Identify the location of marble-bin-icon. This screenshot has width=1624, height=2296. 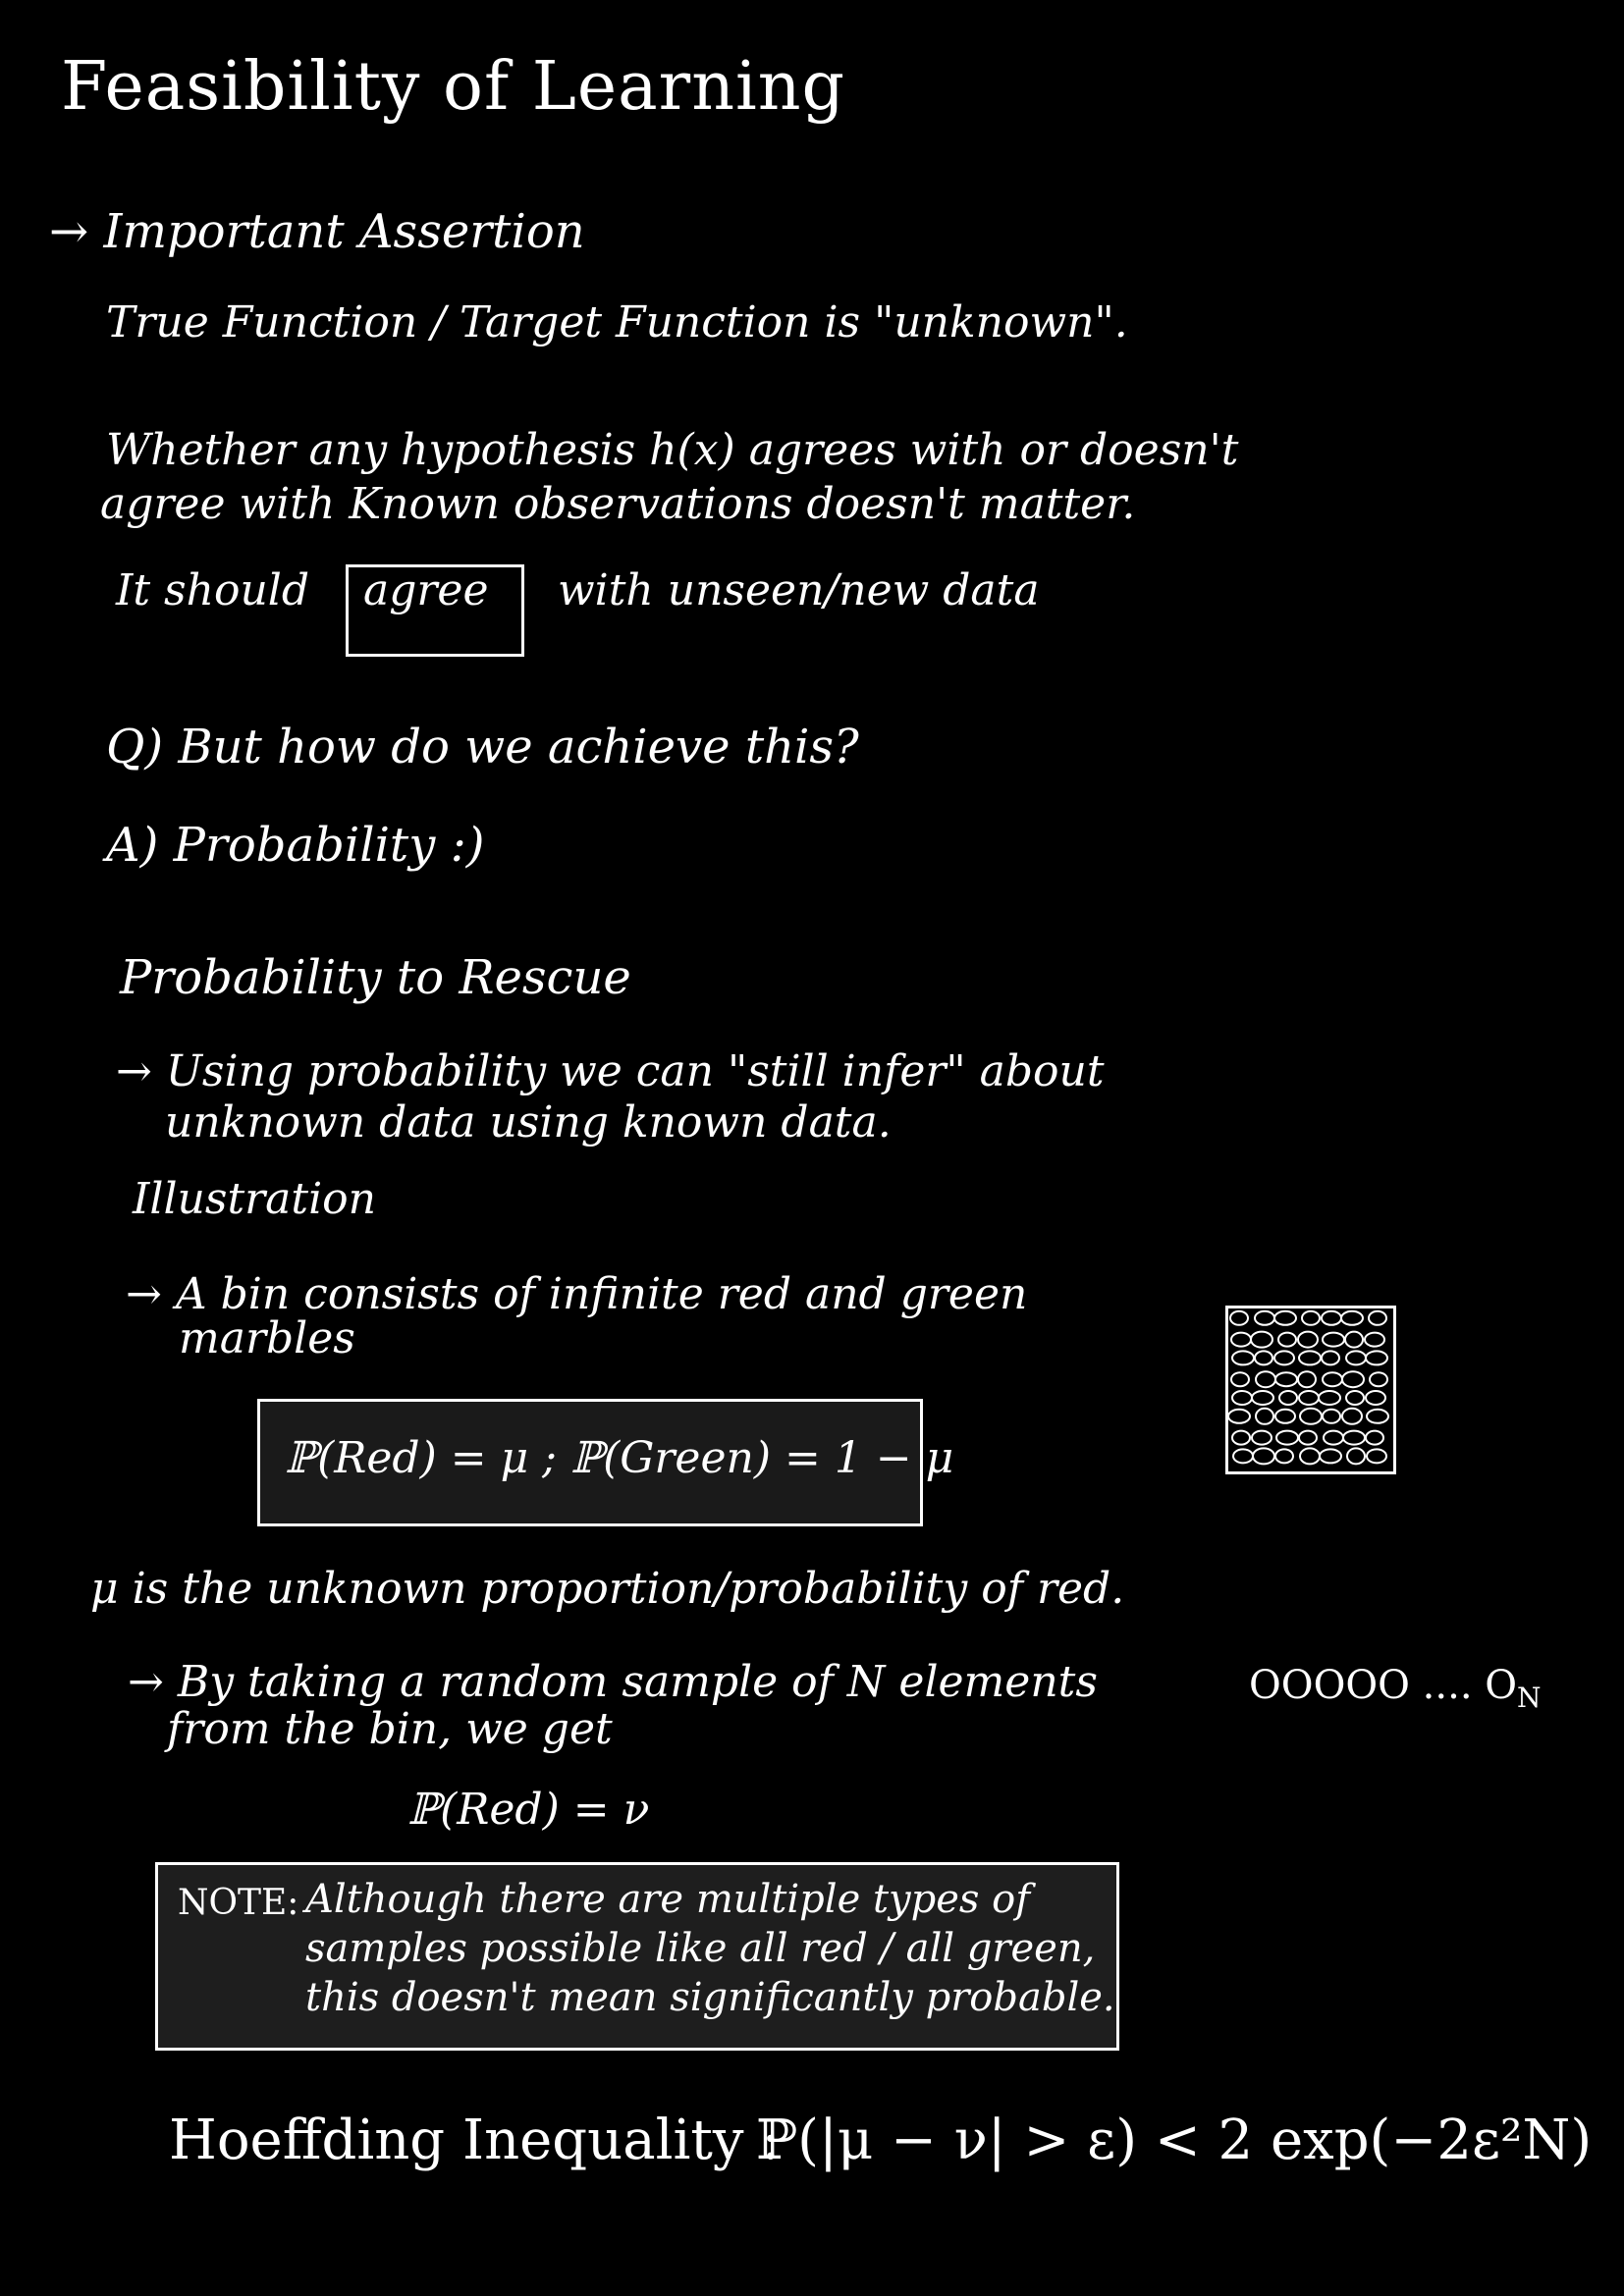
(1310, 1390).